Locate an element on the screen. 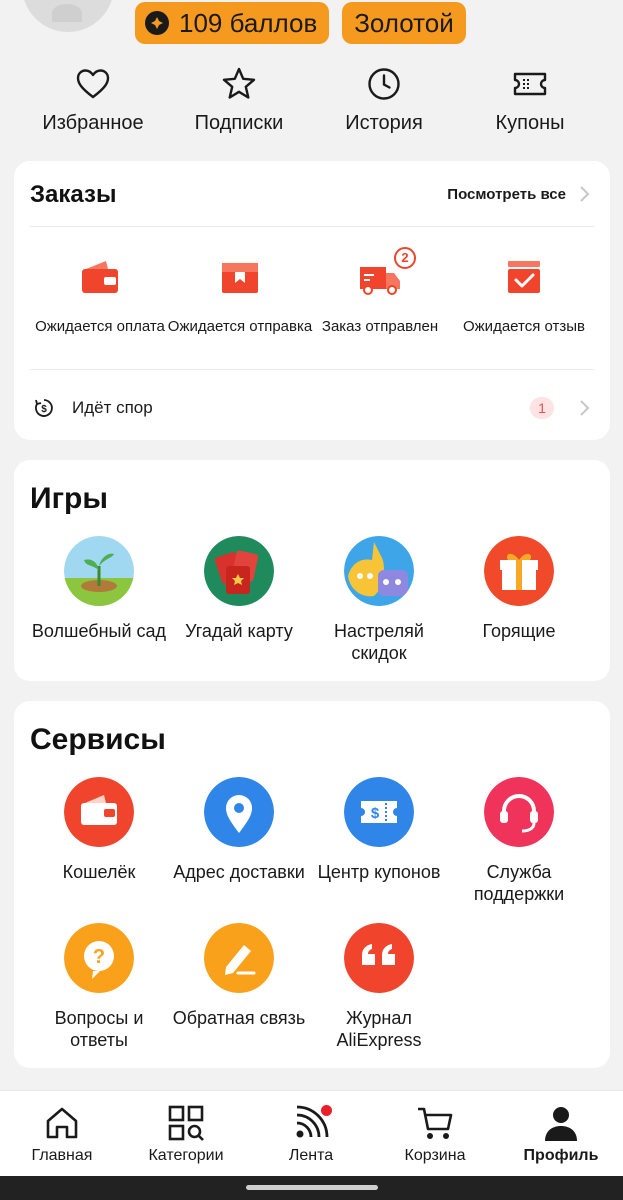 The width and height of the screenshot is (623, 1200). pen-icon is located at coordinates (239, 958).